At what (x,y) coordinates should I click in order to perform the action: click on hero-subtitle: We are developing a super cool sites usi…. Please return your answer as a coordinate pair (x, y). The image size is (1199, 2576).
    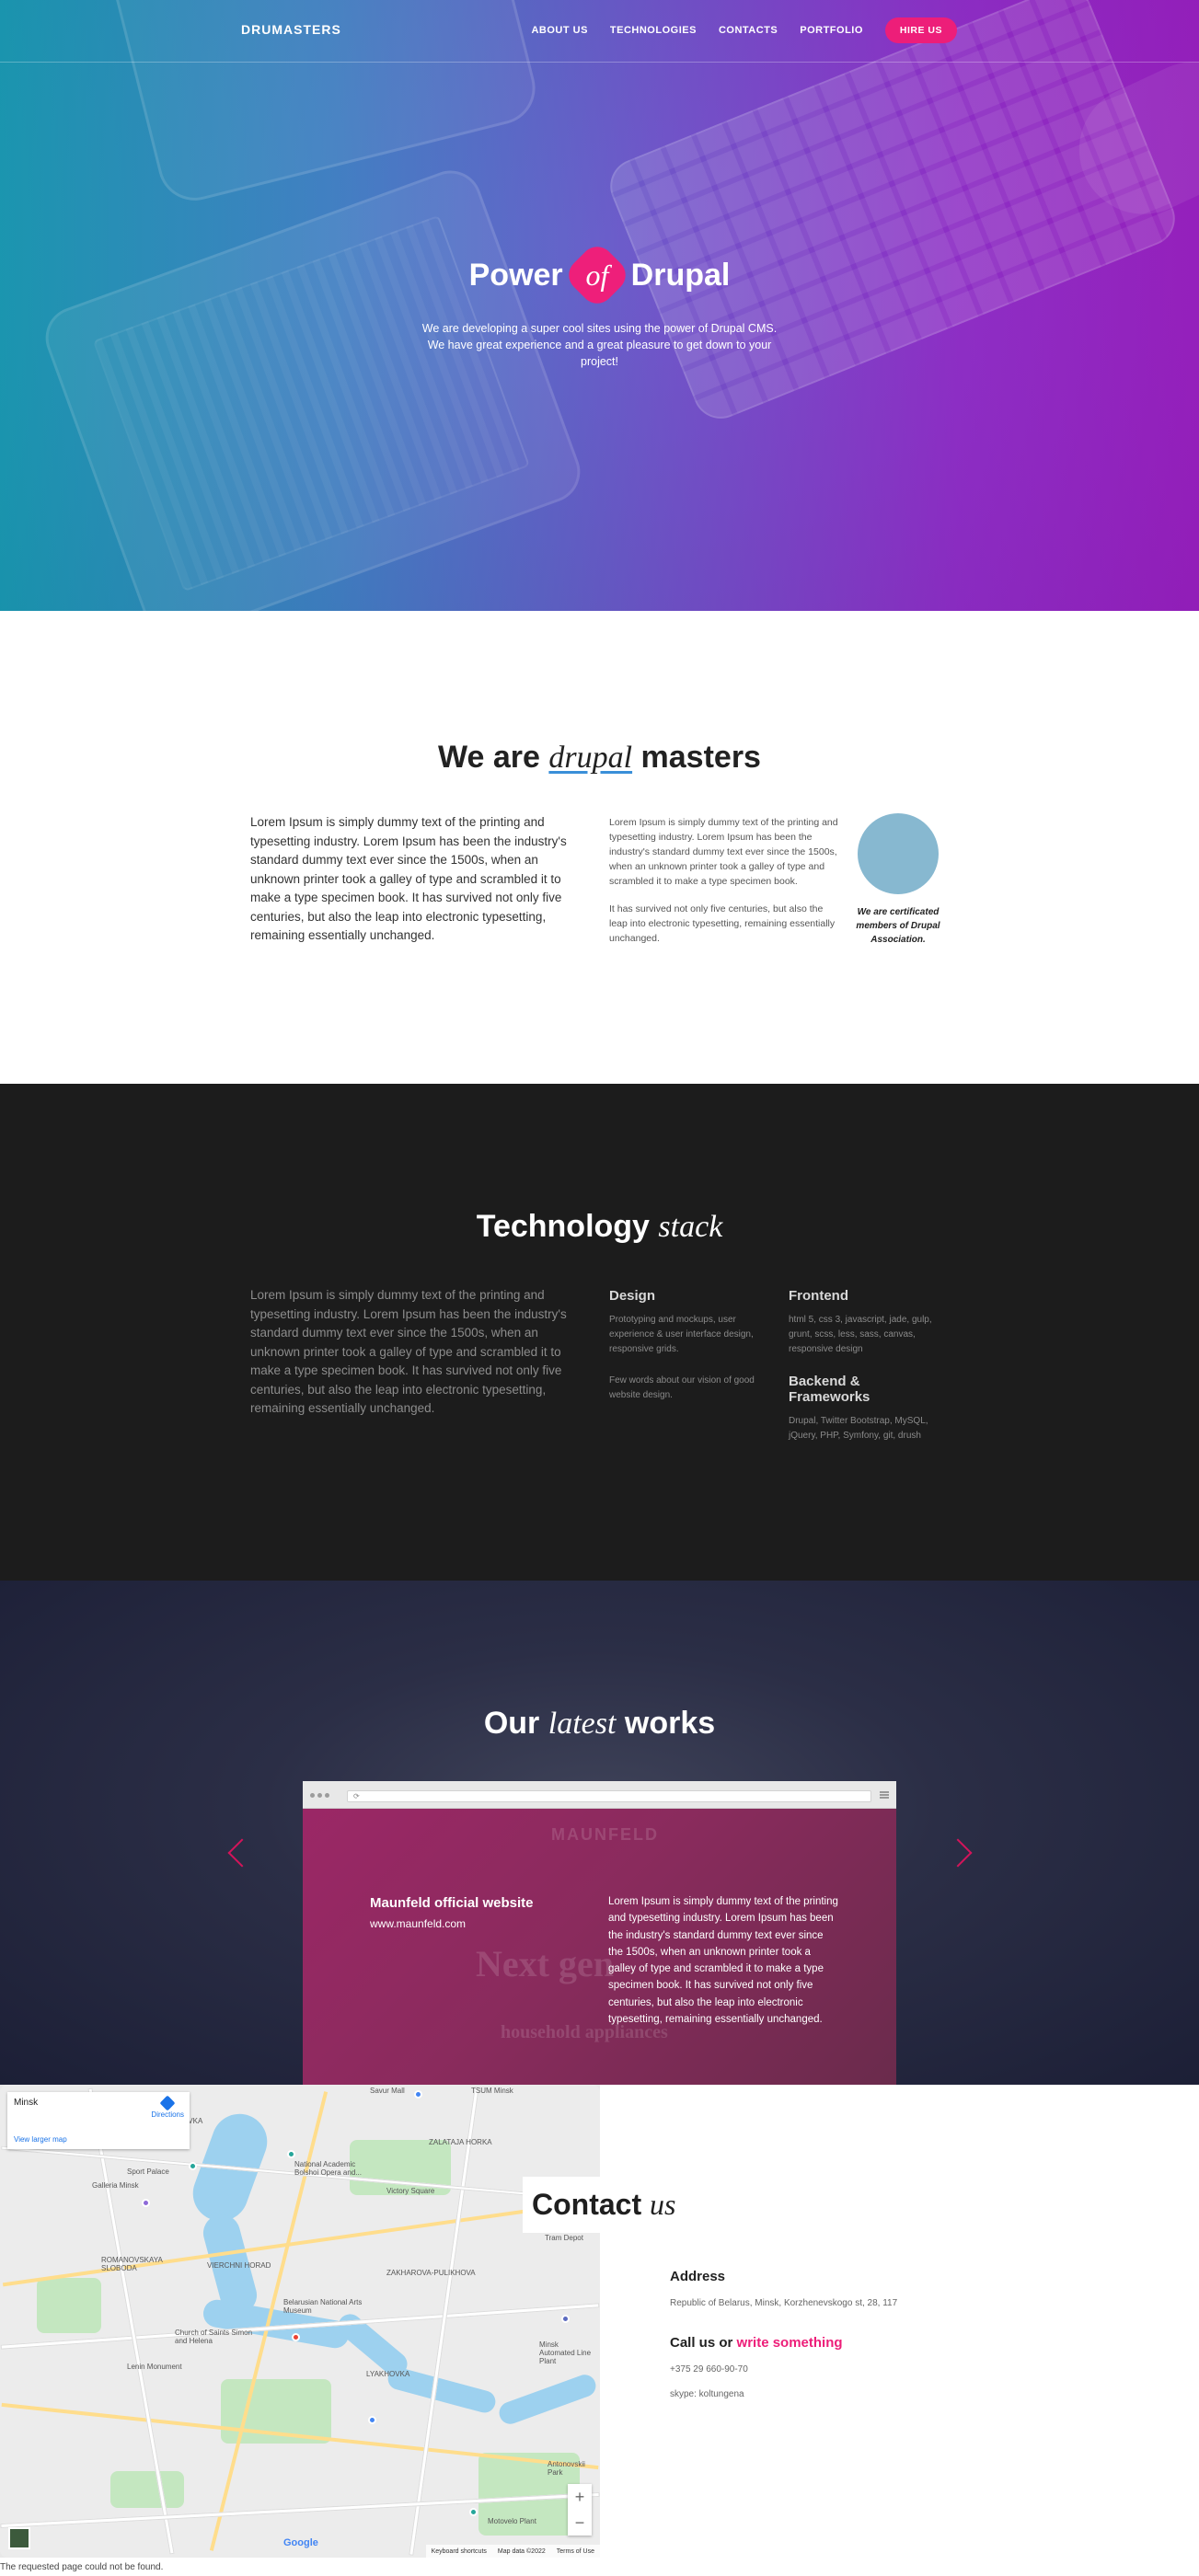
    Looking at the image, I should click on (599, 345).